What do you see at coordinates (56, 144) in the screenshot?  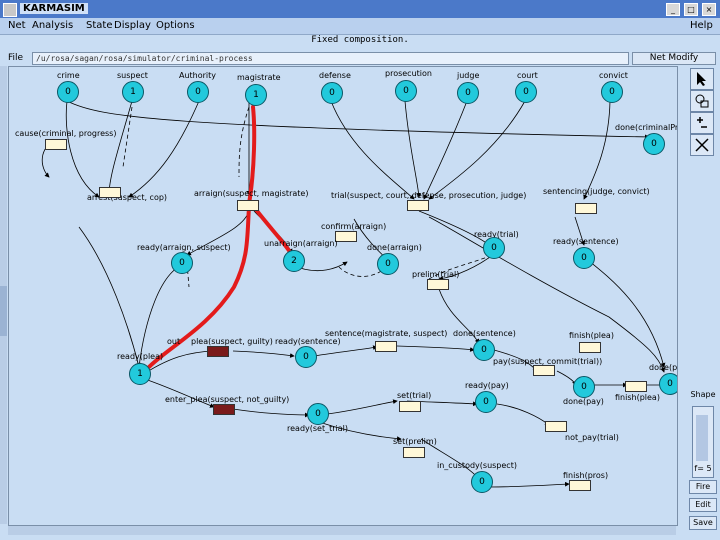 I see `transition-cause` at bounding box center [56, 144].